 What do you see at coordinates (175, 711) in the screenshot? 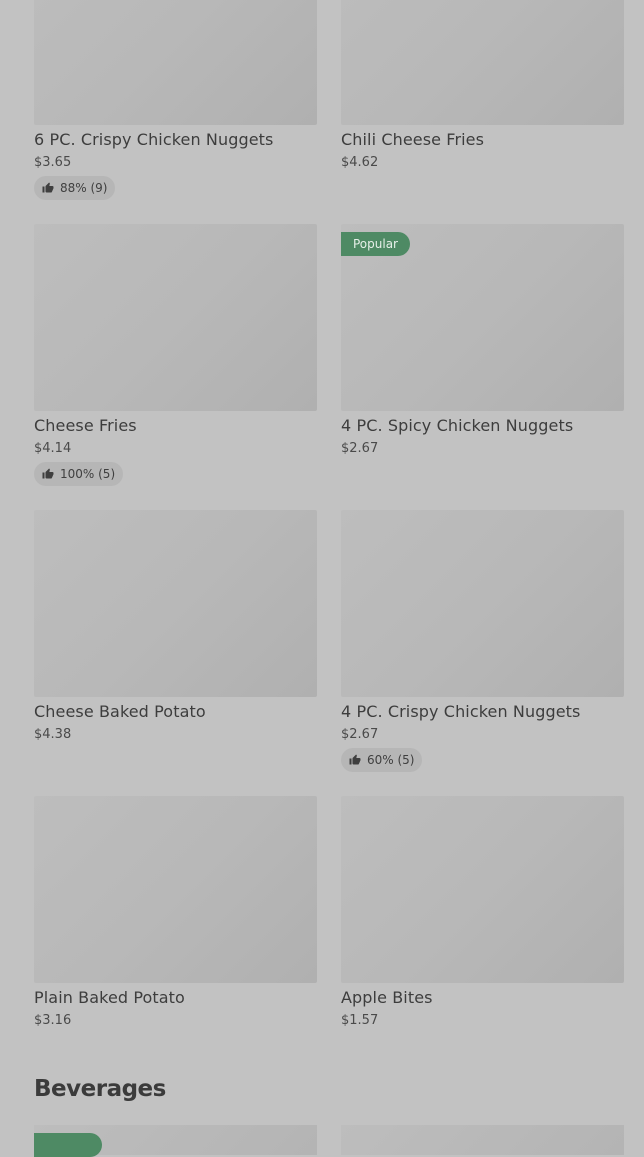
I see `item-name: Cheese Baked Potato` at bounding box center [175, 711].